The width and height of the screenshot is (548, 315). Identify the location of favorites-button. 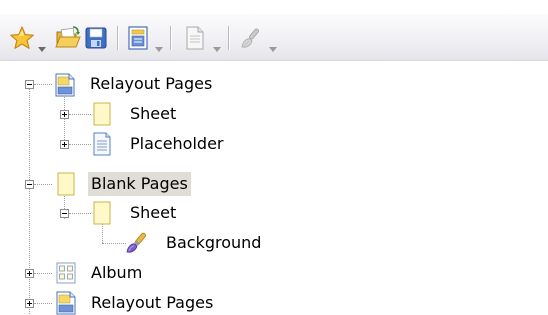
(22, 38).